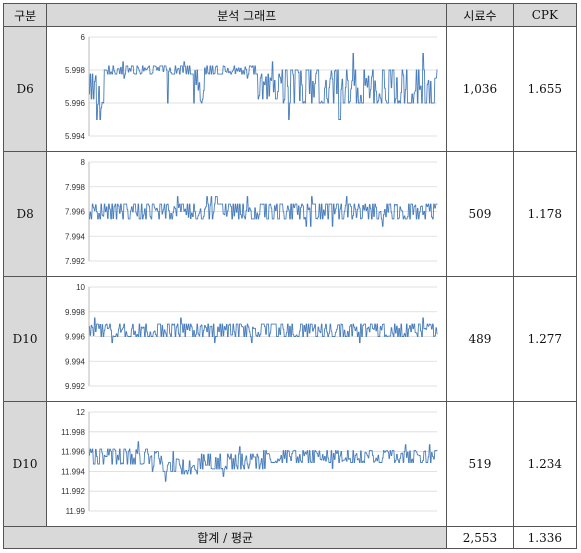  Describe the element at coordinates (82, 37) in the screenshot. I see `y-tick-label: 6` at that location.